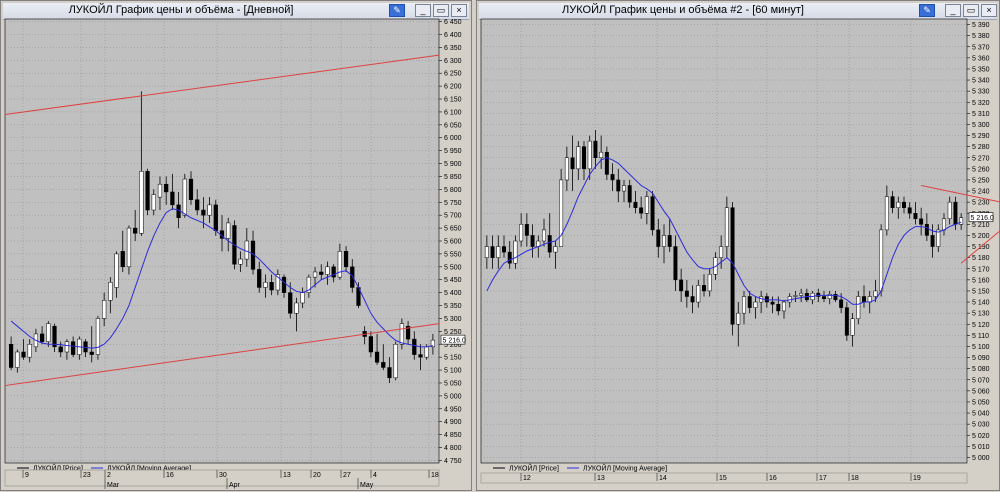 The width and height of the screenshot is (1000, 492). I want to click on x-month-label: Mar, so click(113, 485).